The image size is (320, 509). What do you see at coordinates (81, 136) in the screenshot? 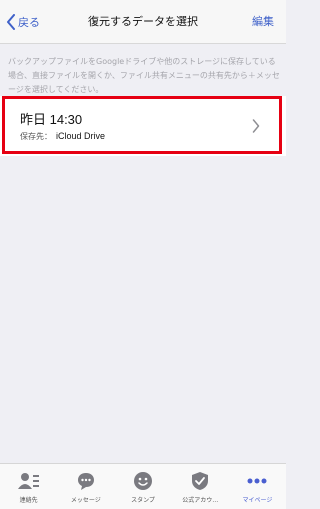
I see `destination-value: iCloud Drive` at bounding box center [81, 136].